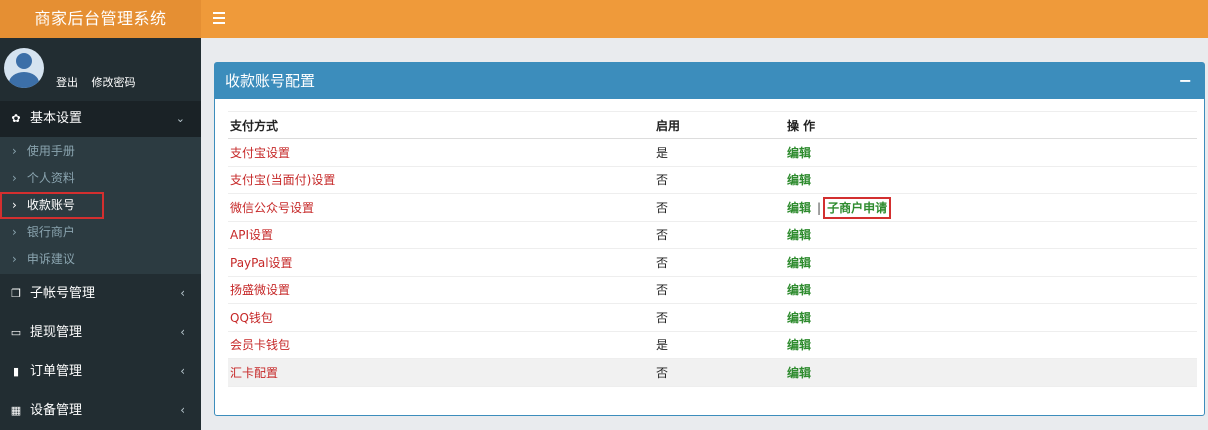 This screenshot has width=1208, height=430. I want to click on table-row: API设置 否 编辑, so click(712, 235).